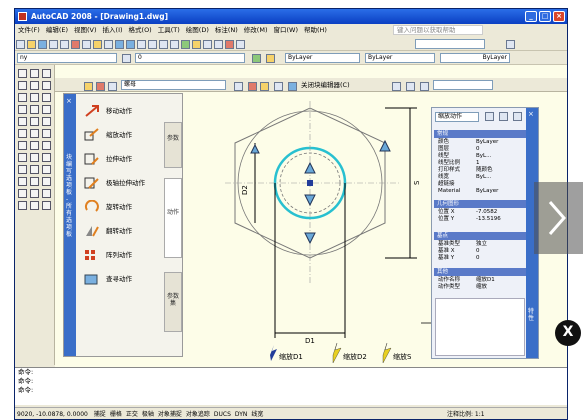 The image size is (583, 420). Describe the element at coordinates (482, 219) in the screenshot. I see `prop-row: 位置 Y -13.5196` at that location.